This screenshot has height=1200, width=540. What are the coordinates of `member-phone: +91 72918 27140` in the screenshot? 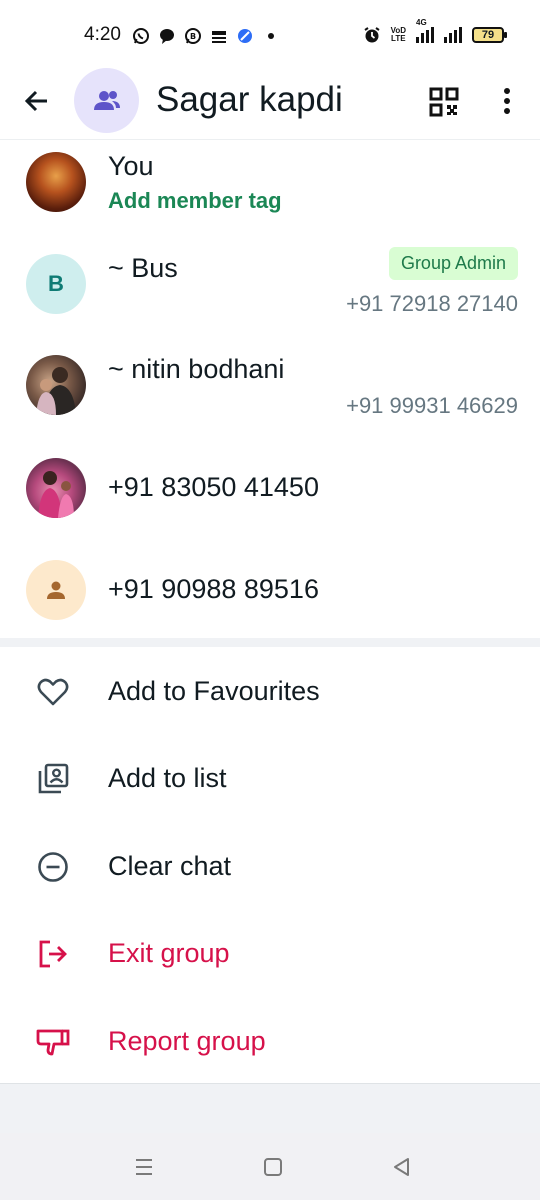 It's located at (432, 303).